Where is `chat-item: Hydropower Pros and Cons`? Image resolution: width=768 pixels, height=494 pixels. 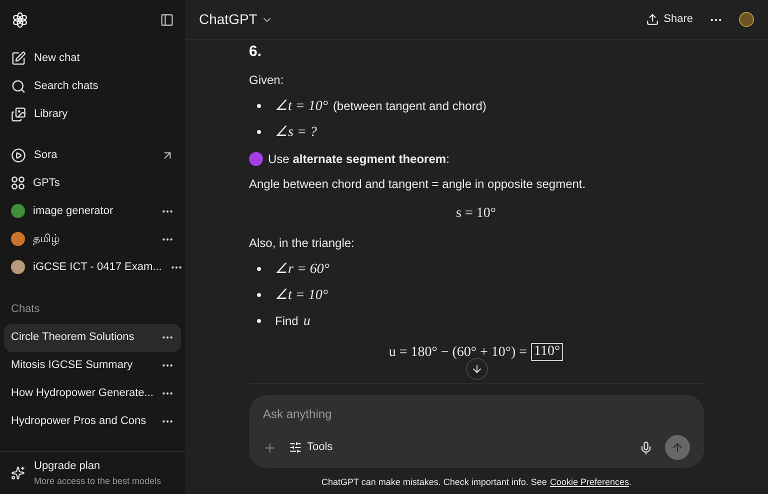
chat-item: Hydropower Pros and Cons is located at coordinates (92, 422).